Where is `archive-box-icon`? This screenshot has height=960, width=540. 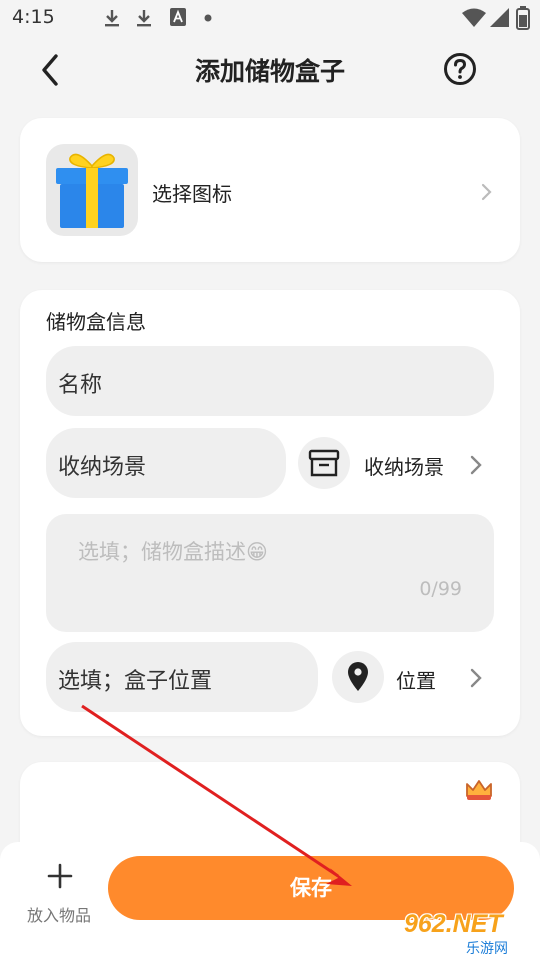 archive-box-icon is located at coordinates (324, 463).